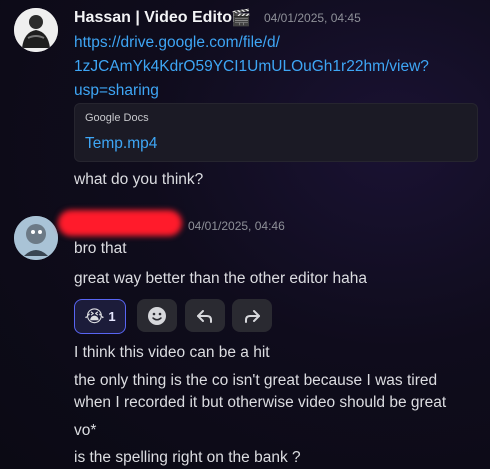 The height and width of the screenshot is (469, 490). Describe the element at coordinates (139, 179) in the screenshot. I see `message-text: what do you think?` at that location.